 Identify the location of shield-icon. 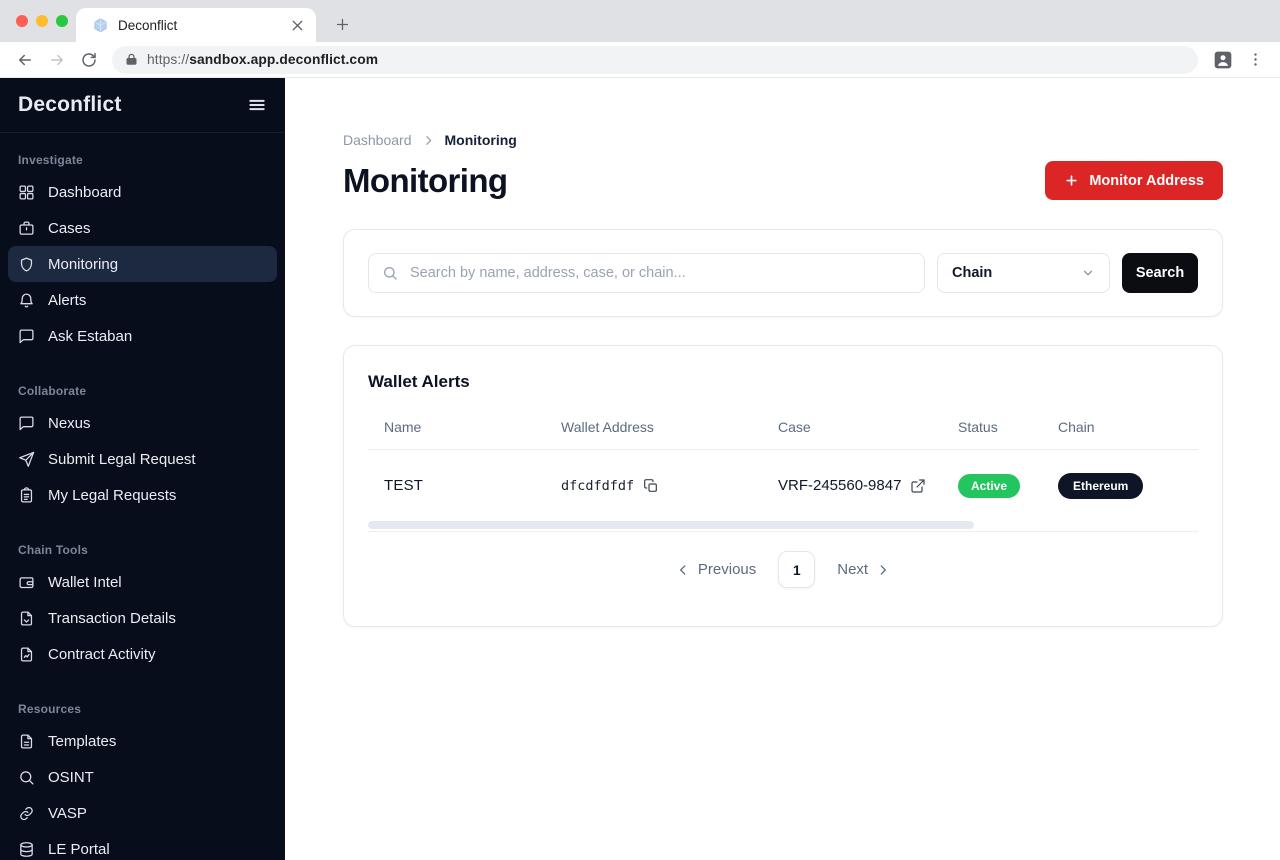
(26, 264).